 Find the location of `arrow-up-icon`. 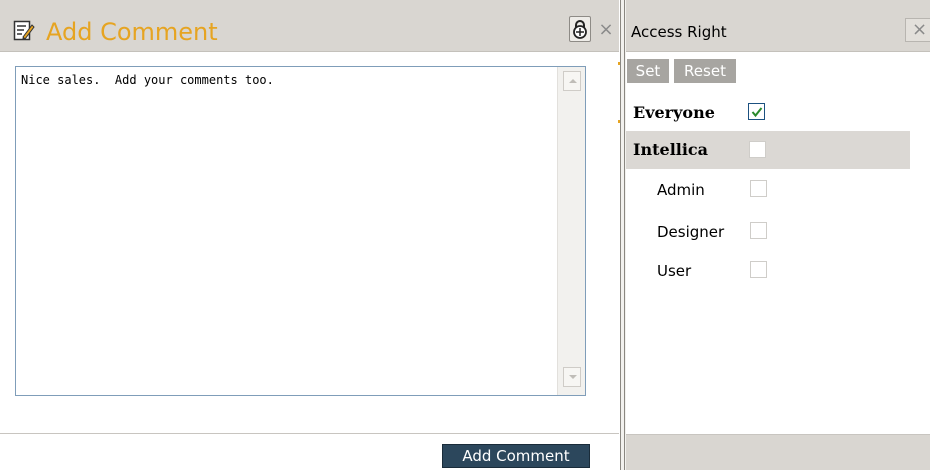

arrow-up-icon is located at coordinates (573, 81).